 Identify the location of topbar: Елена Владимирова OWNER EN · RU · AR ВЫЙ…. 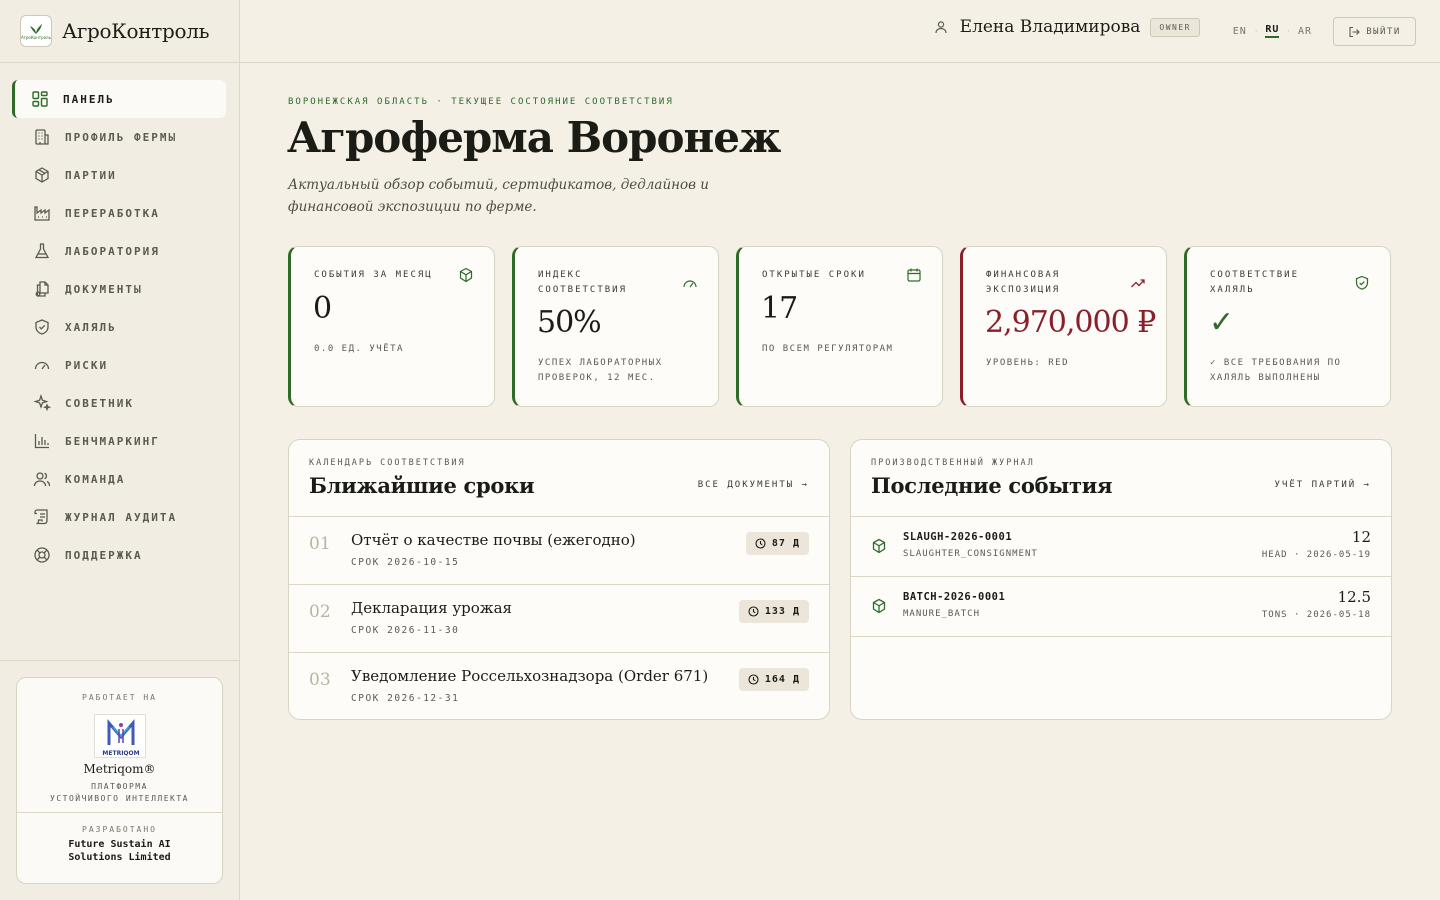
(840, 31).